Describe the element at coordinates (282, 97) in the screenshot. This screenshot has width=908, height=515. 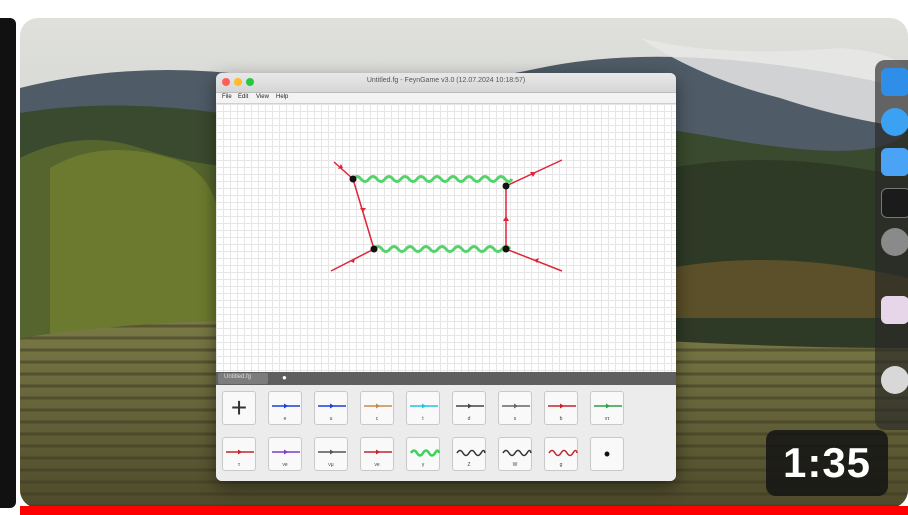
I see `menu-help: Help` at that location.